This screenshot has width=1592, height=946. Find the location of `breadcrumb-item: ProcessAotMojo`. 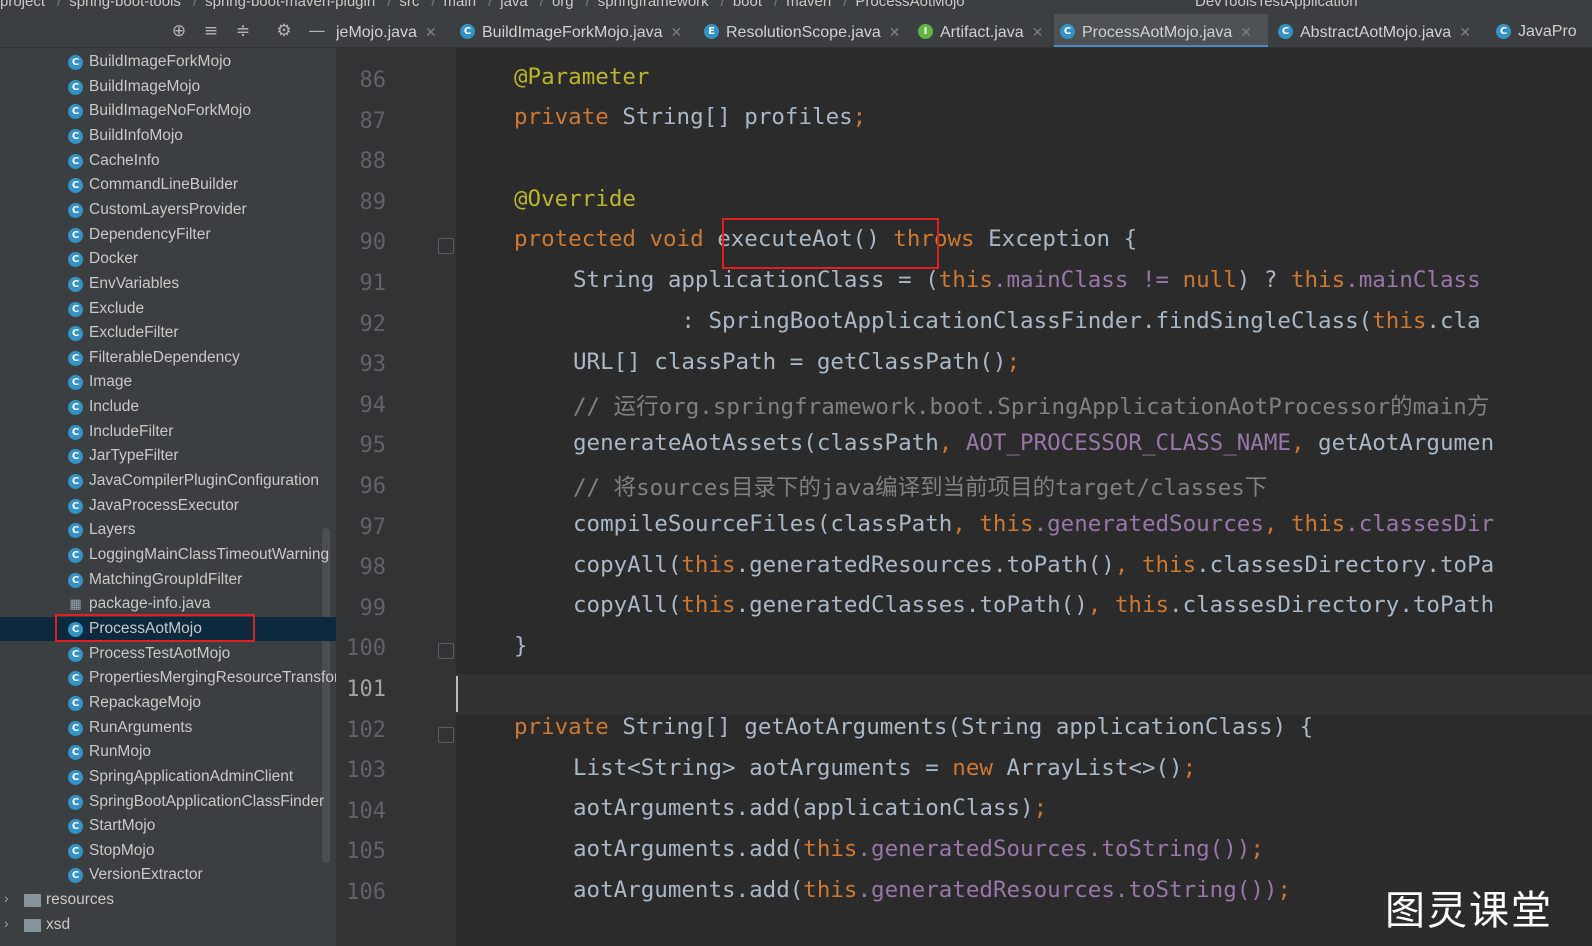

breadcrumb-item: ProcessAotMojo is located at coordinates (909, 5).